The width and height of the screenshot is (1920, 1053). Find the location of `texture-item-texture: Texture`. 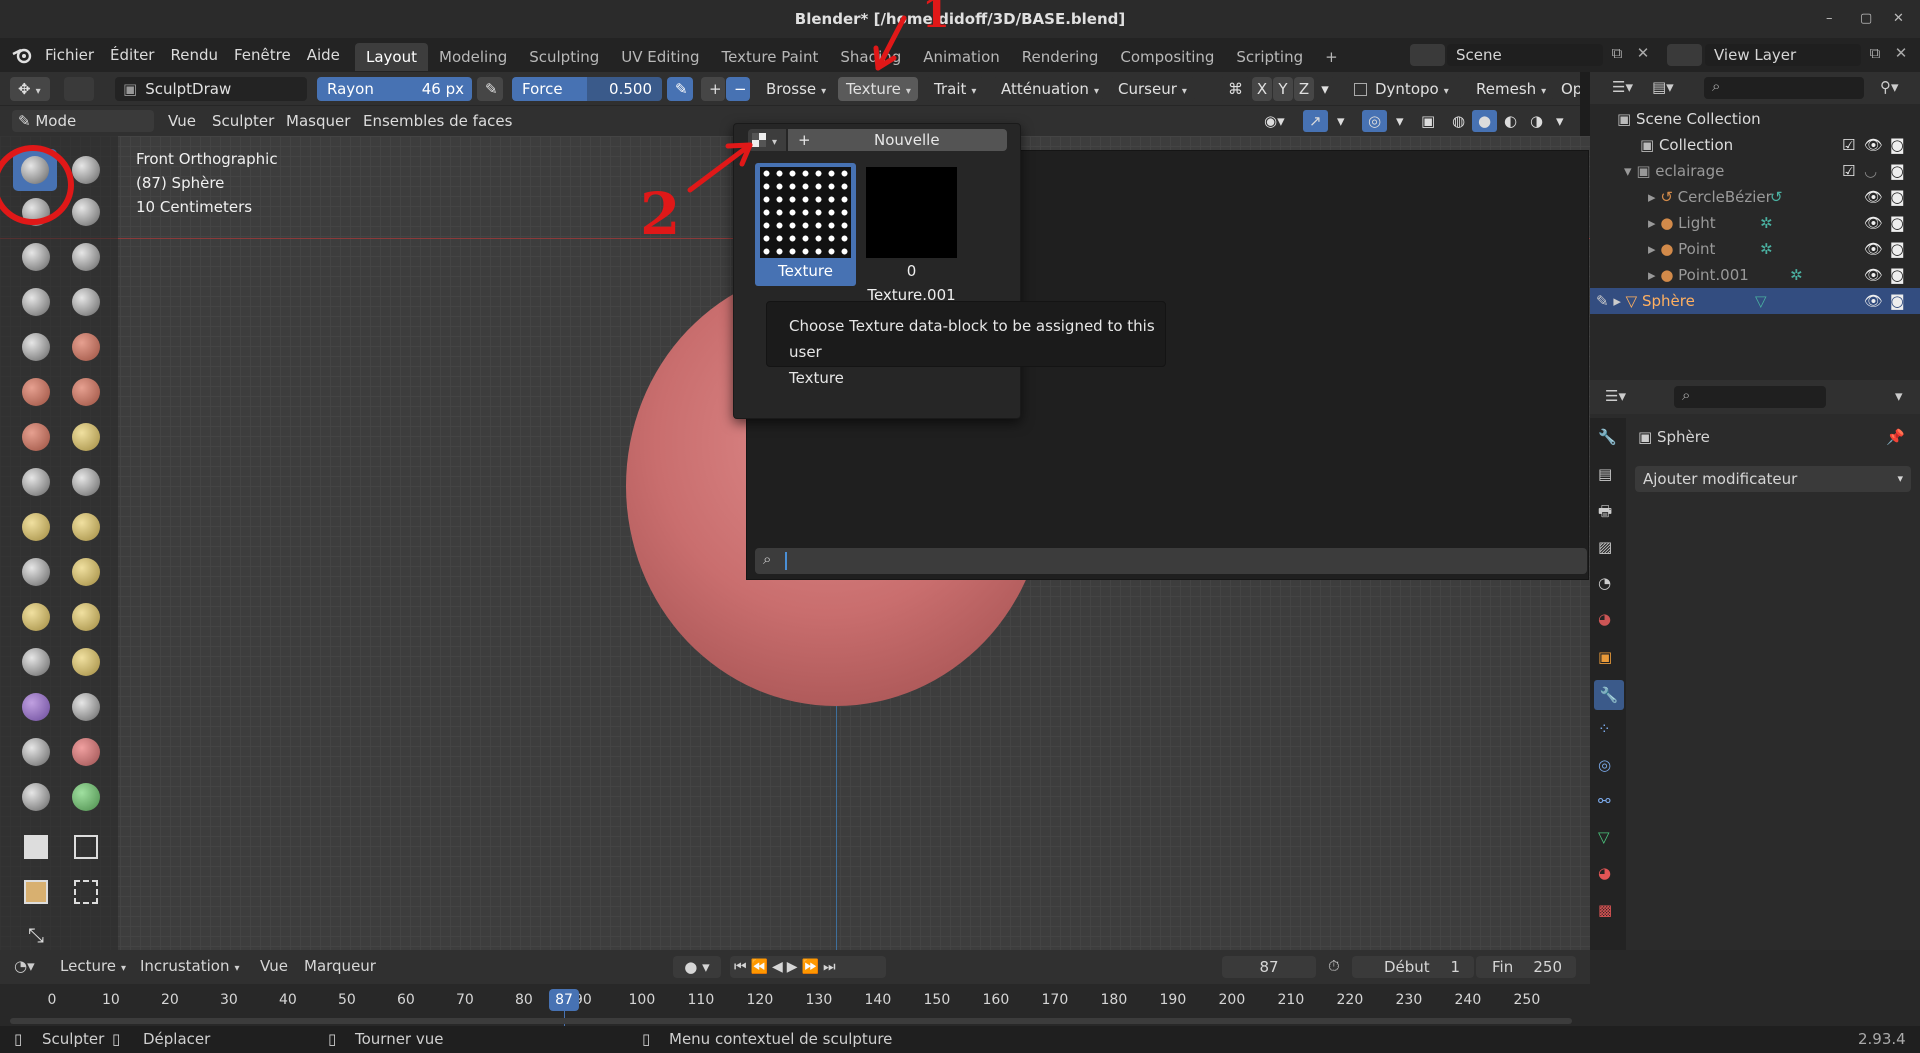

texture-item-texture: Texture is located at coordinates (805, 224).